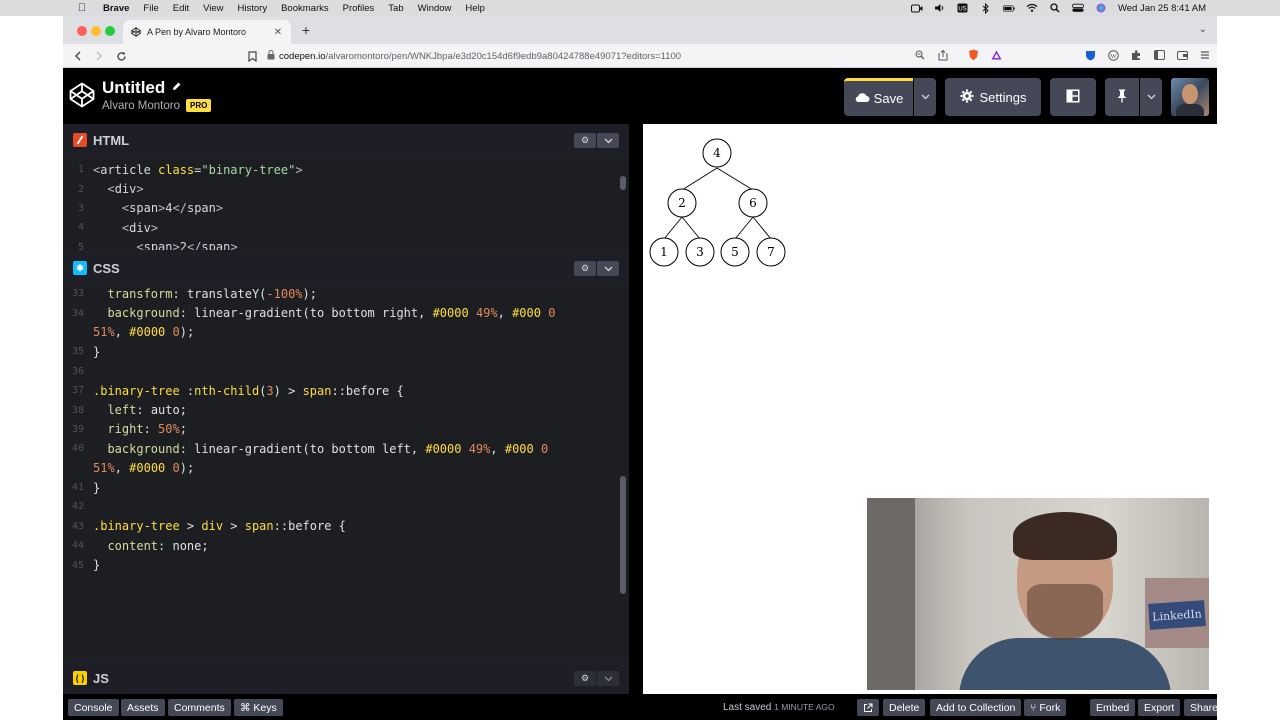  I want to click on control-center-icon, so click(1077, 8).